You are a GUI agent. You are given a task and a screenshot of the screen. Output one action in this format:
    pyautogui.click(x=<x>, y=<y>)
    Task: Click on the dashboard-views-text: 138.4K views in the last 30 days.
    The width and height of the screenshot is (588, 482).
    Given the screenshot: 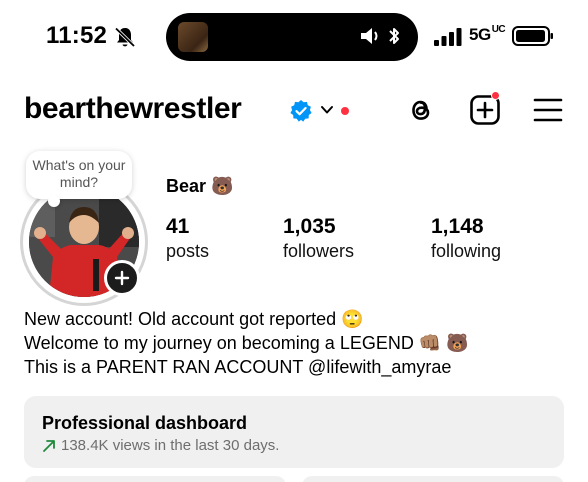 What is the action you would take?
    pyautogui.click(x=170, y=445)
    